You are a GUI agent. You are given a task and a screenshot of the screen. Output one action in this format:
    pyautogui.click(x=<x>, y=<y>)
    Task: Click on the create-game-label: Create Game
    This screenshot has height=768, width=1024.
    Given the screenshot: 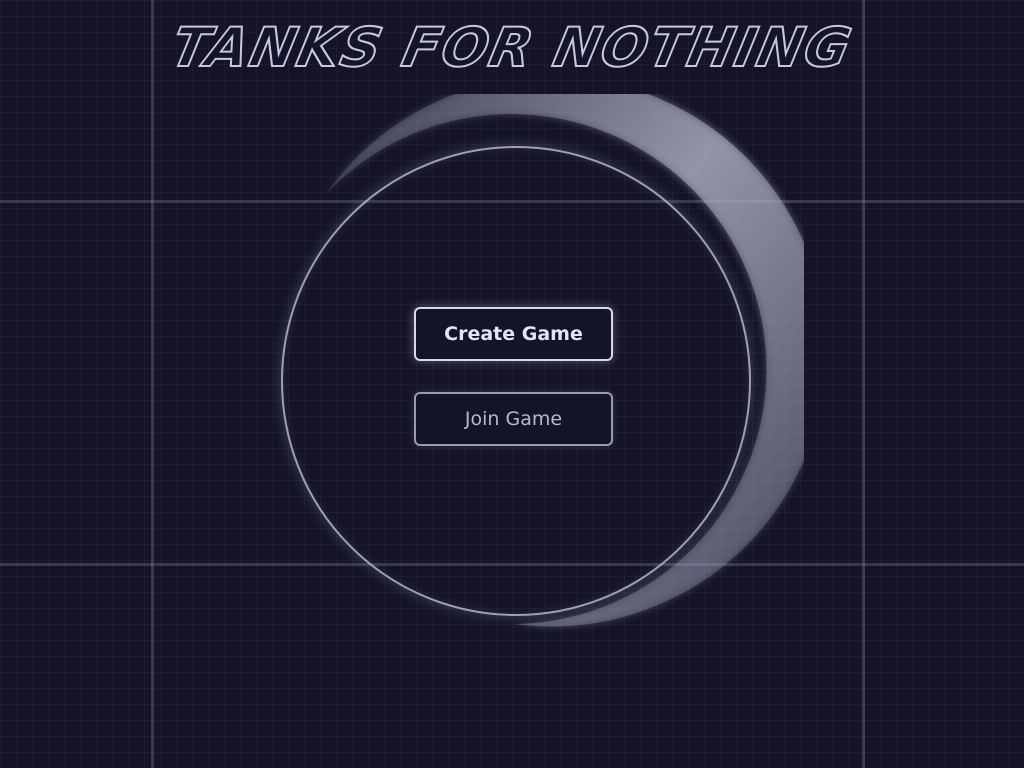 What is the action you would take?
    pyautogui.click(x=513, y=334)
    